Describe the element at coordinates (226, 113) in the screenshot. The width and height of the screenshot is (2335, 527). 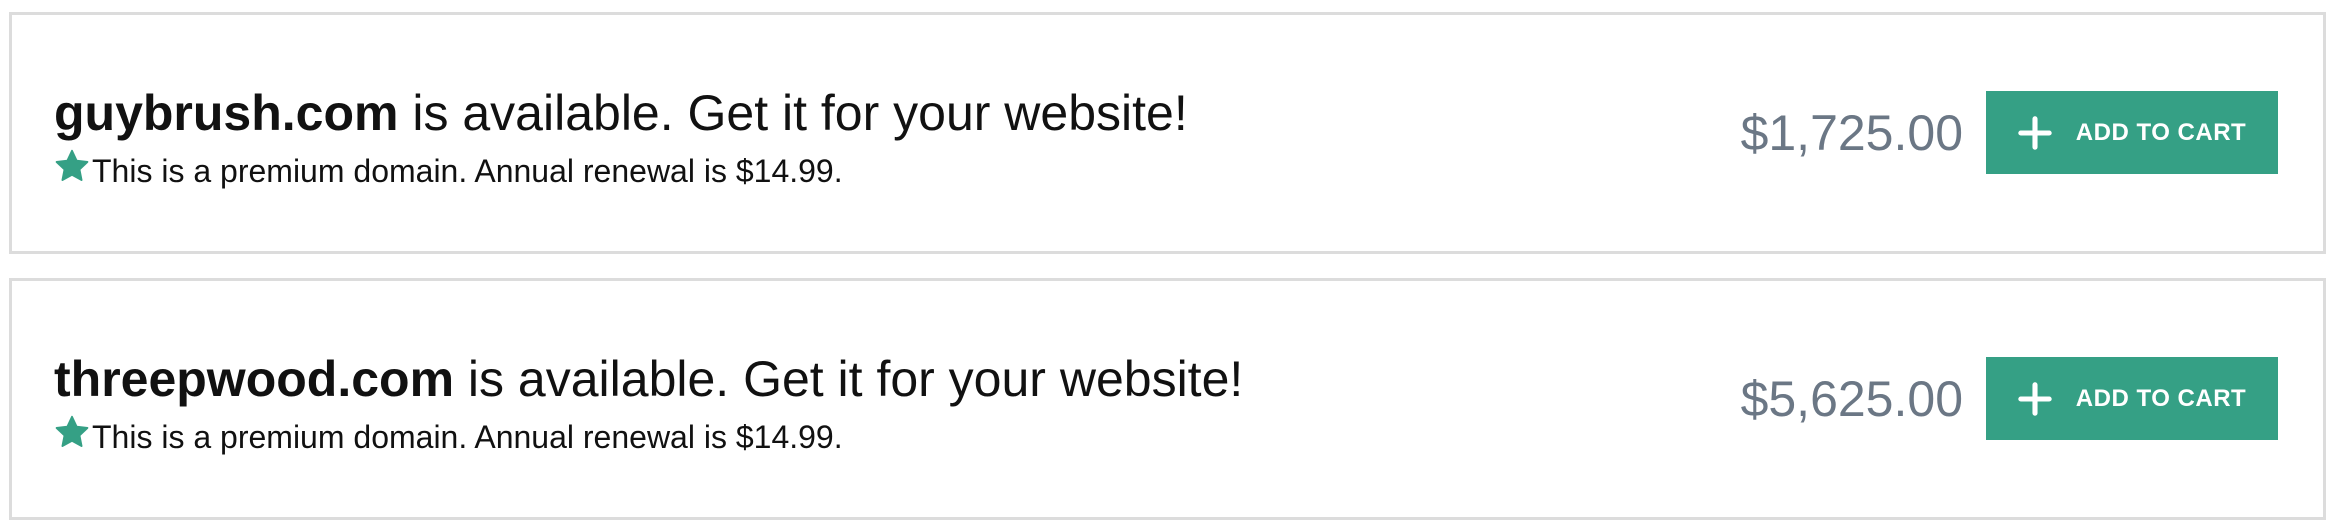
I see `domain-name: guybrush.com` at that location.